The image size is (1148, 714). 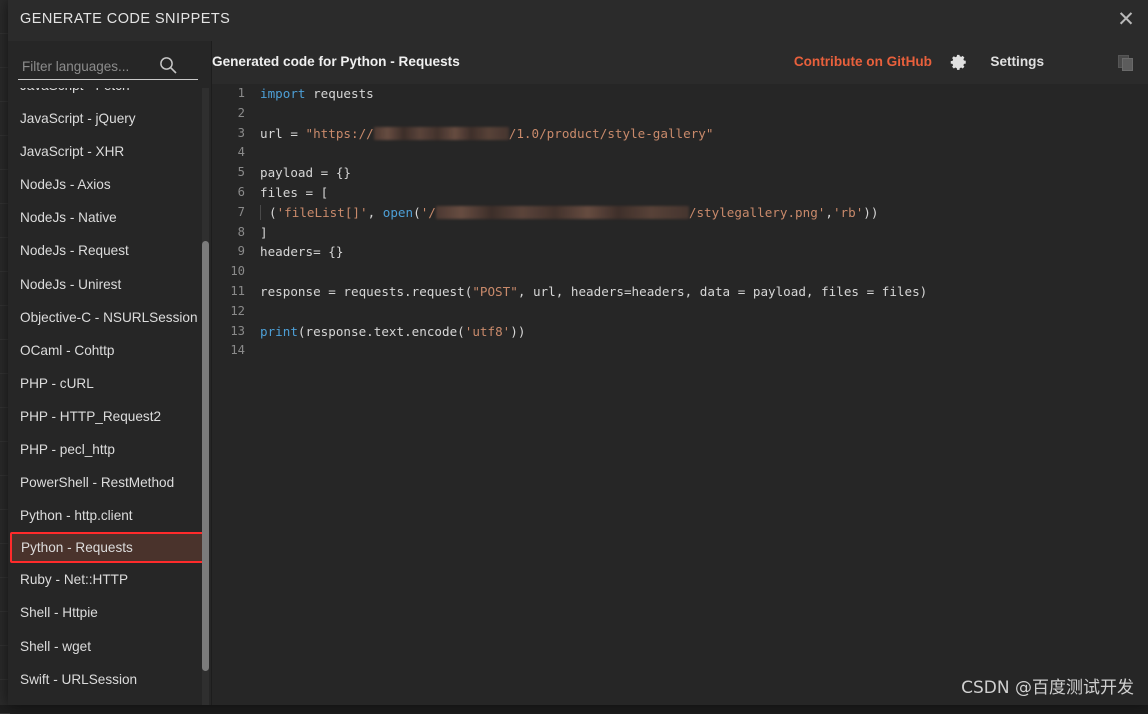 I want to click on code-line-text: headers= {}, so click(x=302, y=252).